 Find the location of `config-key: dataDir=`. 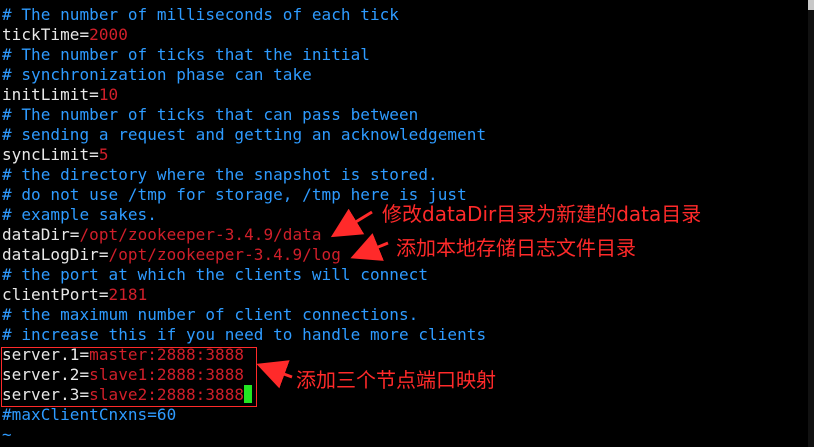

config-key: dataDir= is located at coordinates (41, 234).